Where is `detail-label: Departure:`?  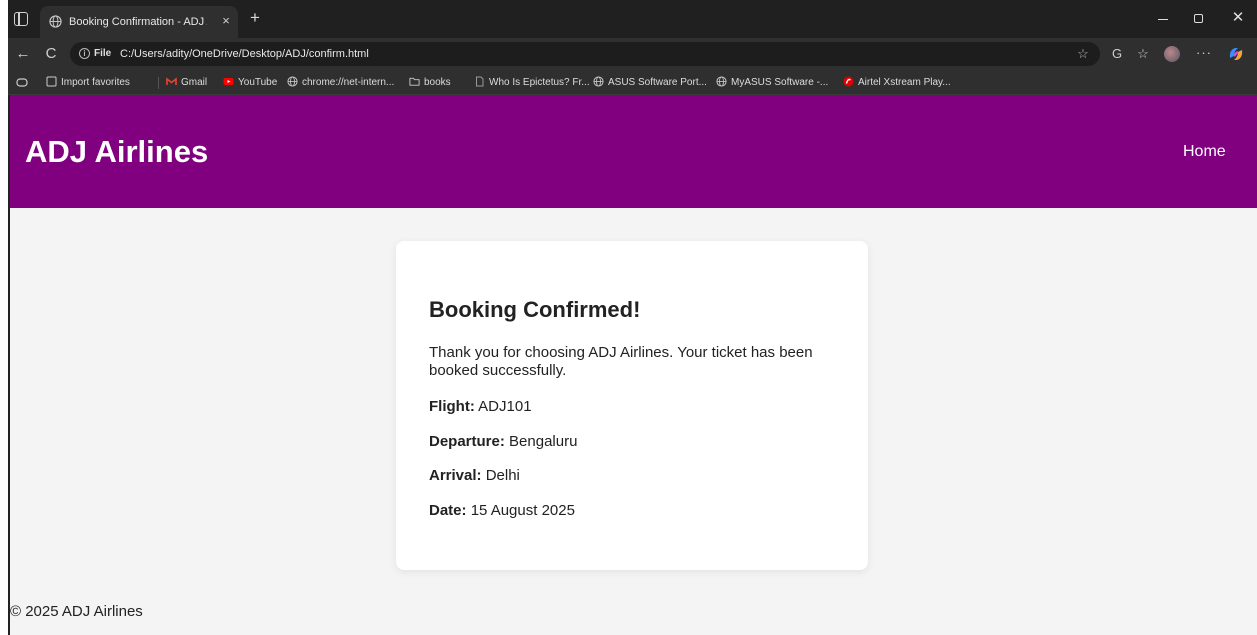 detail-label: Departure: is located at coordinates (467, 441).